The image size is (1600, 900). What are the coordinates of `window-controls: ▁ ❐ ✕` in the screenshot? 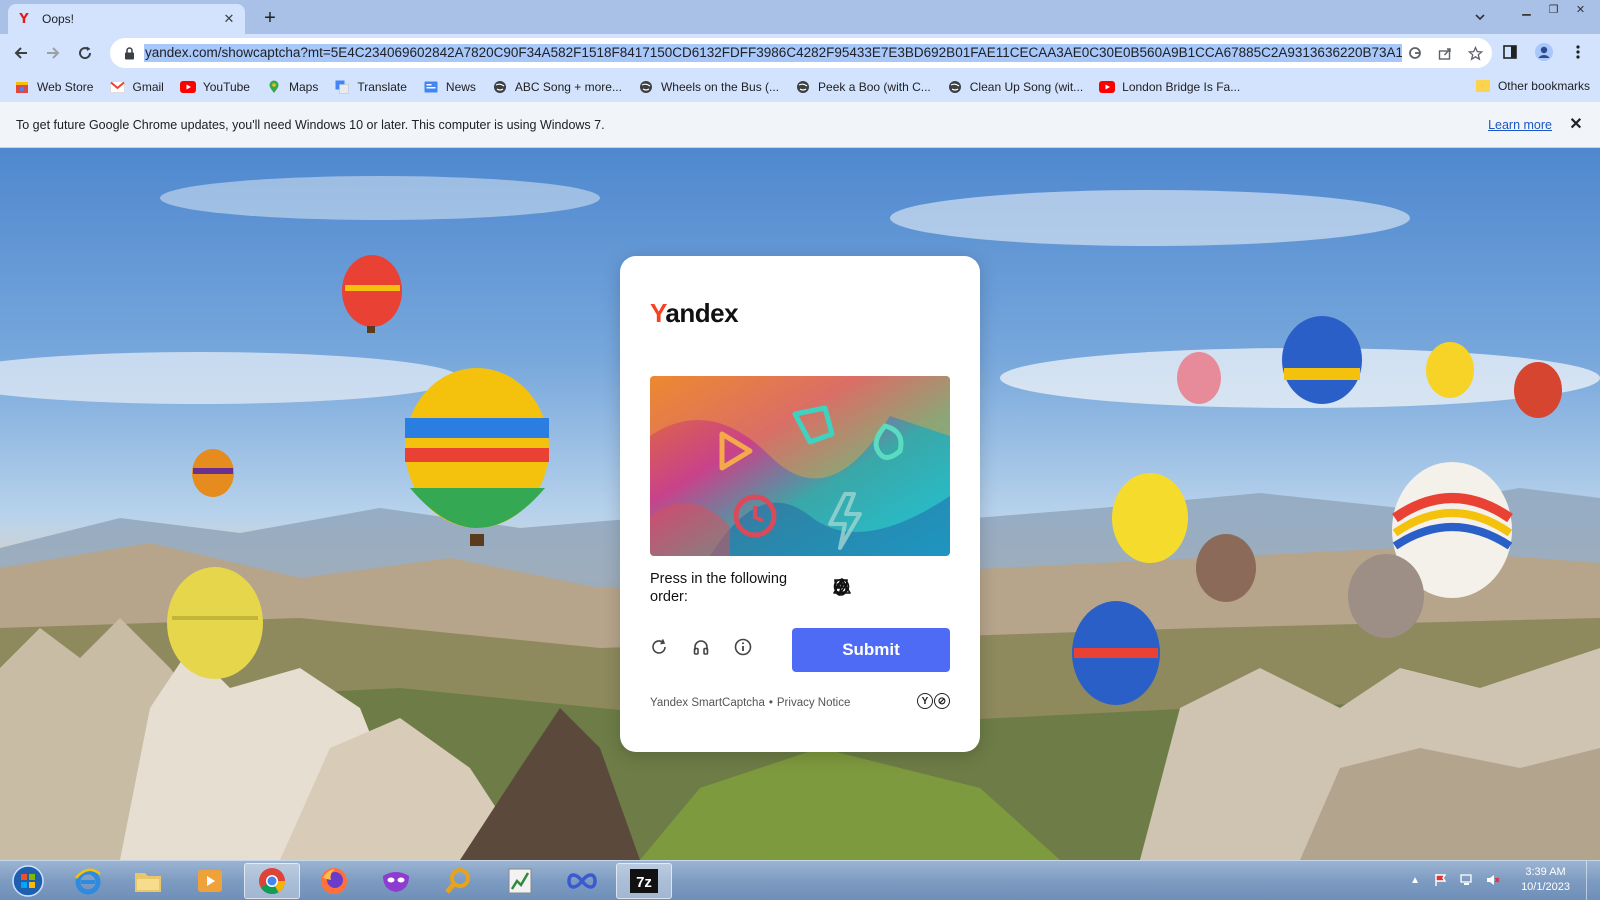 It's located at (1553, 9).